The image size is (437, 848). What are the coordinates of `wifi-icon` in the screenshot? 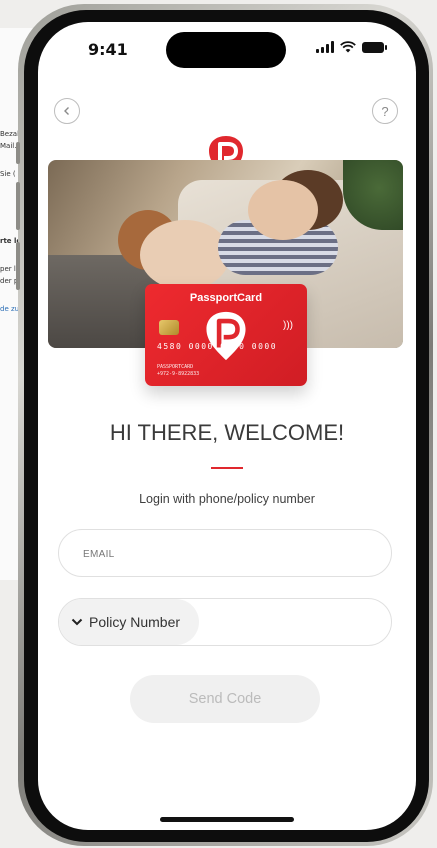 It's located at (348, 47).